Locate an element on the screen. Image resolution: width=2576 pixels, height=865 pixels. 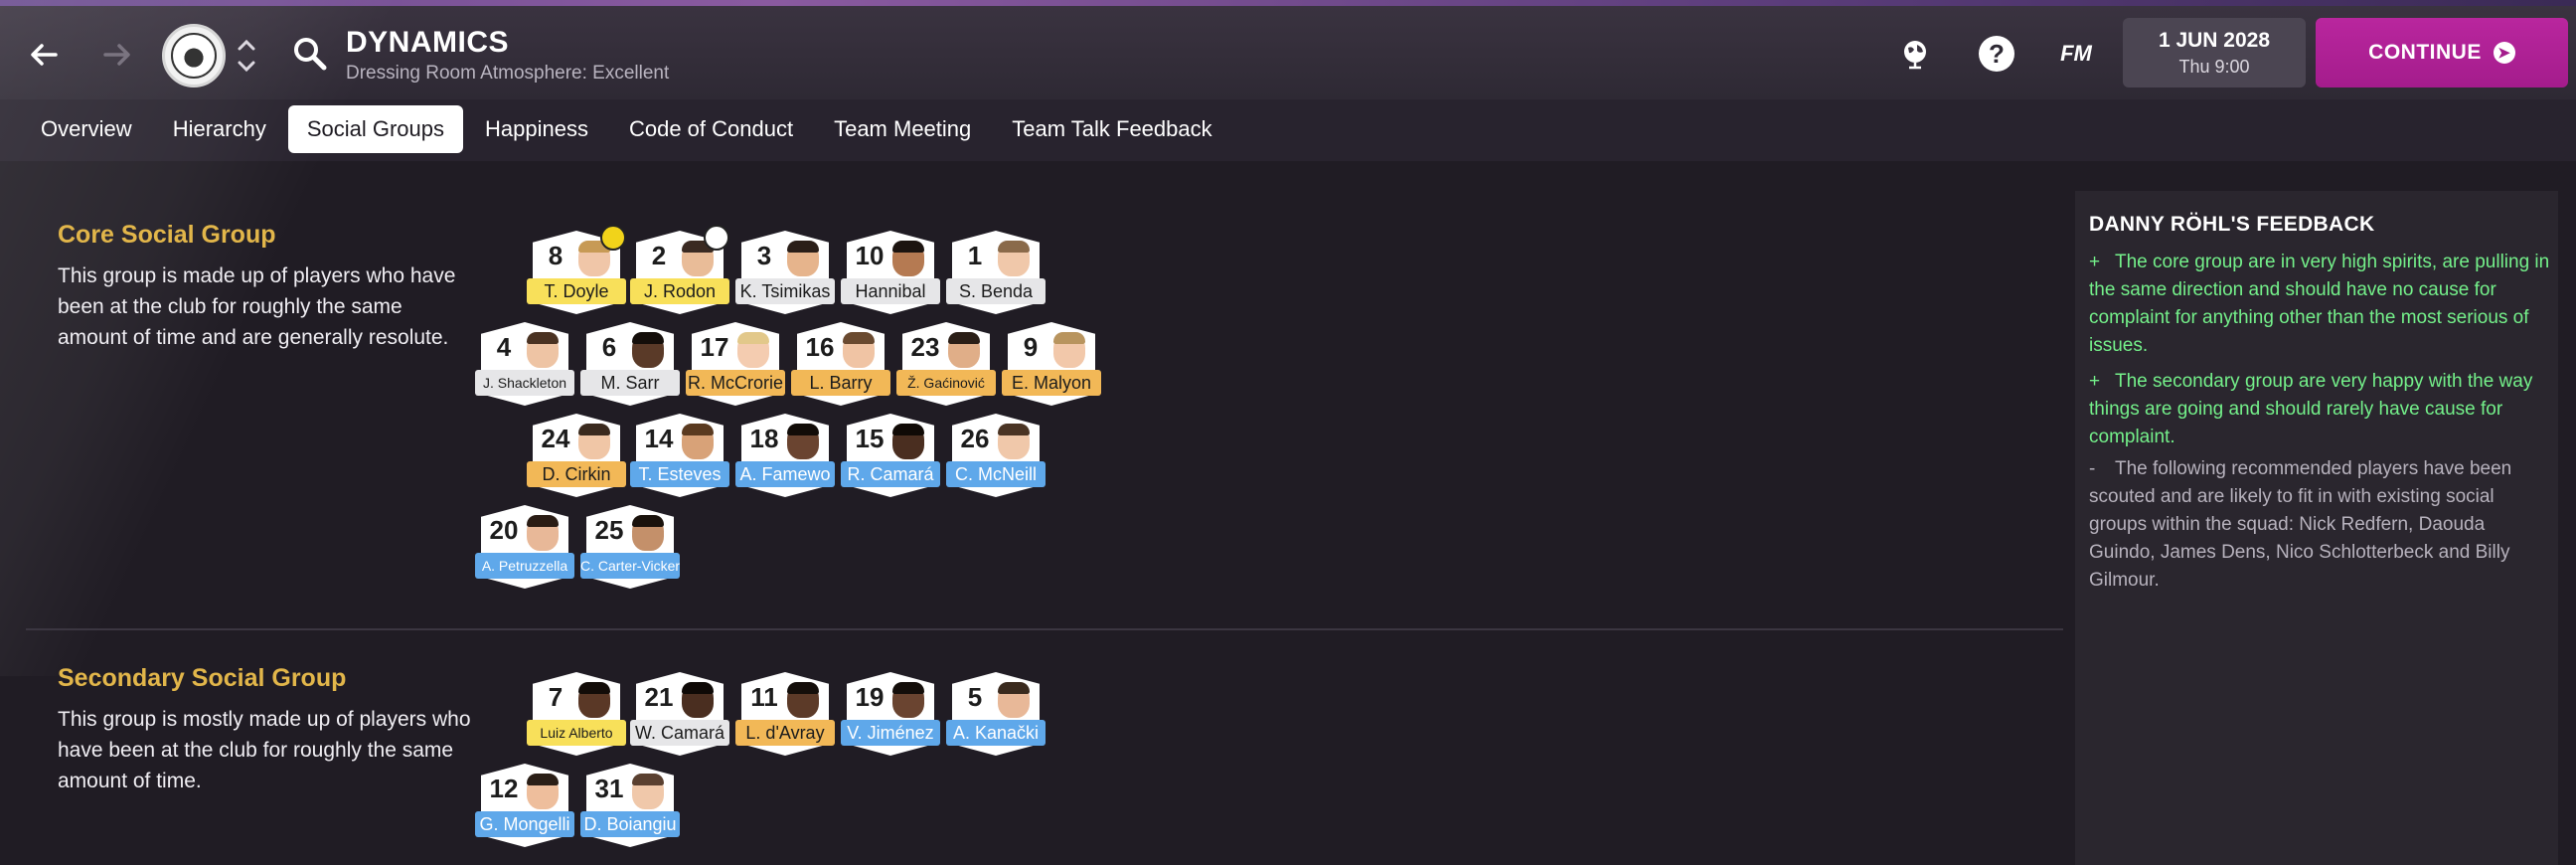
fm-label: FM is located at coordinates (2076, 53).